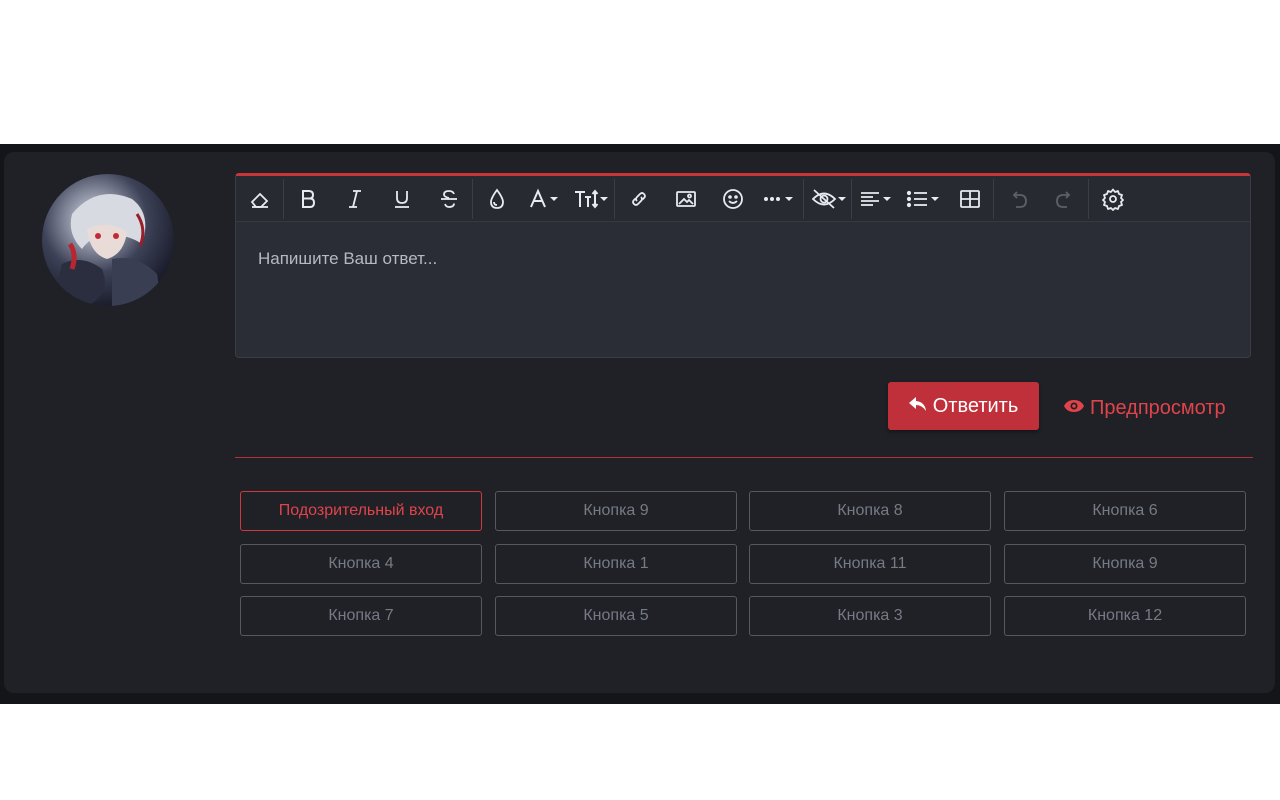 This screenshot has width=1280, height=800. Describe the element at coordinates (1158, 407) in the screenshot. I see `preview-label: Предпросмотр` at that location.